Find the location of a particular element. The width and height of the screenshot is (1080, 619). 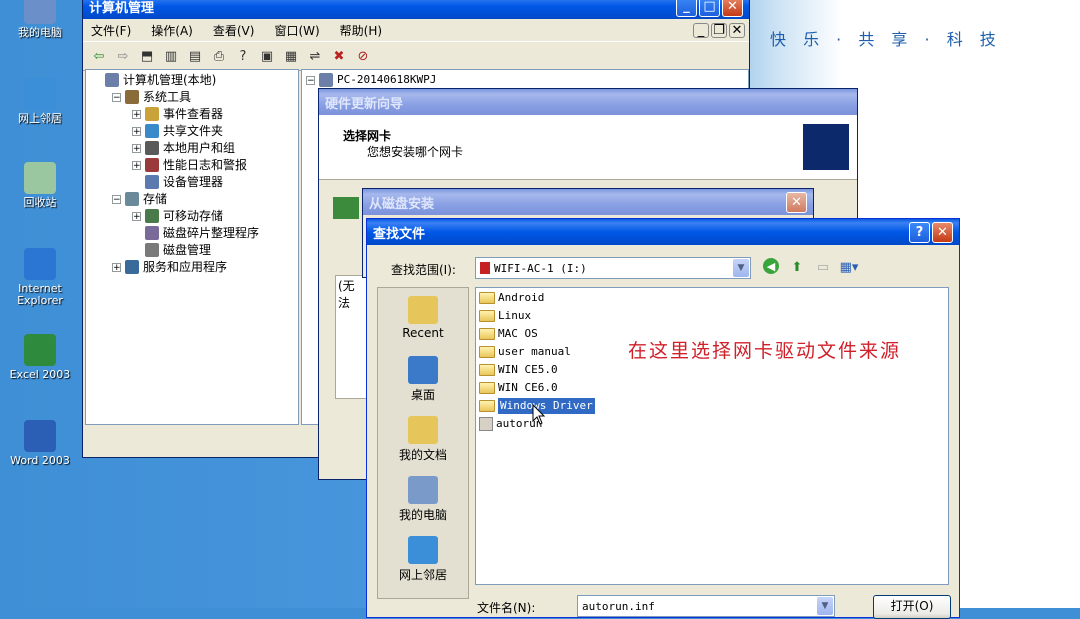

mdi-minimize-button: _ is located at coordinates (701, 30).